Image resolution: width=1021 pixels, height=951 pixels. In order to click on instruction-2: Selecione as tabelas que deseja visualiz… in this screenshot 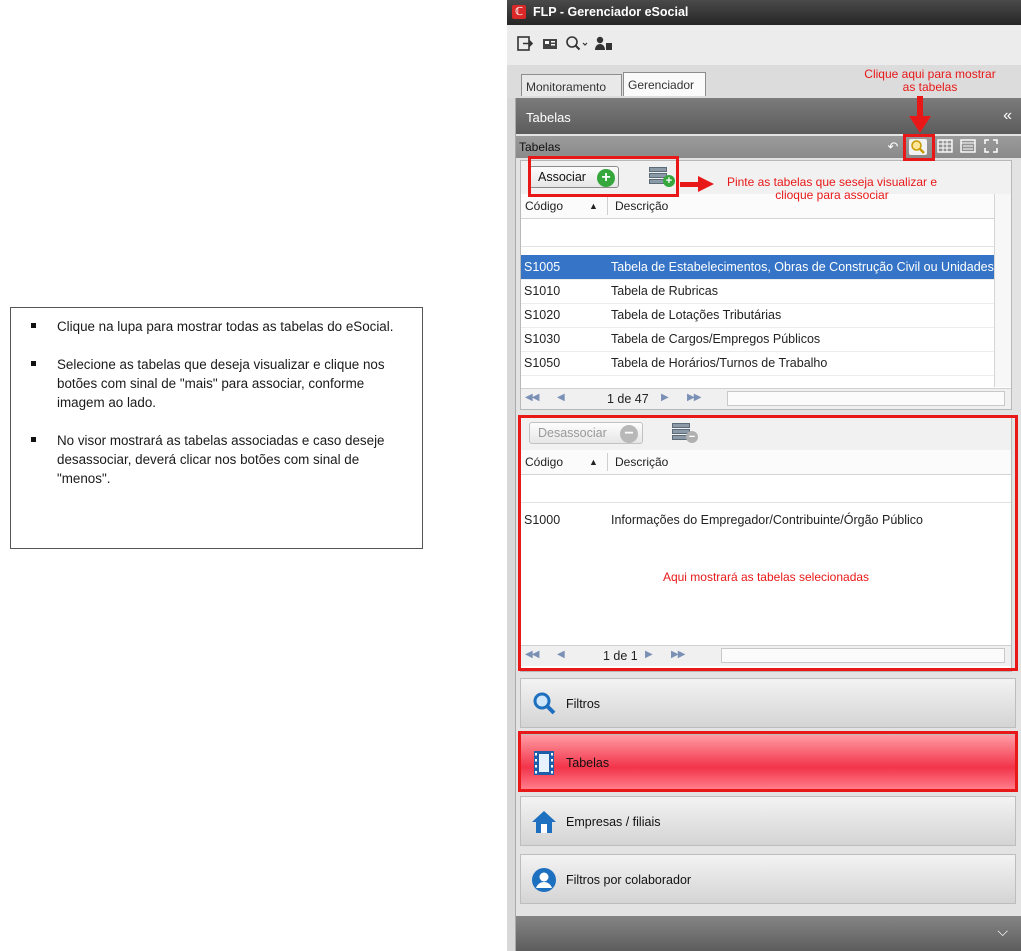, I will do `click(221, 383)`.